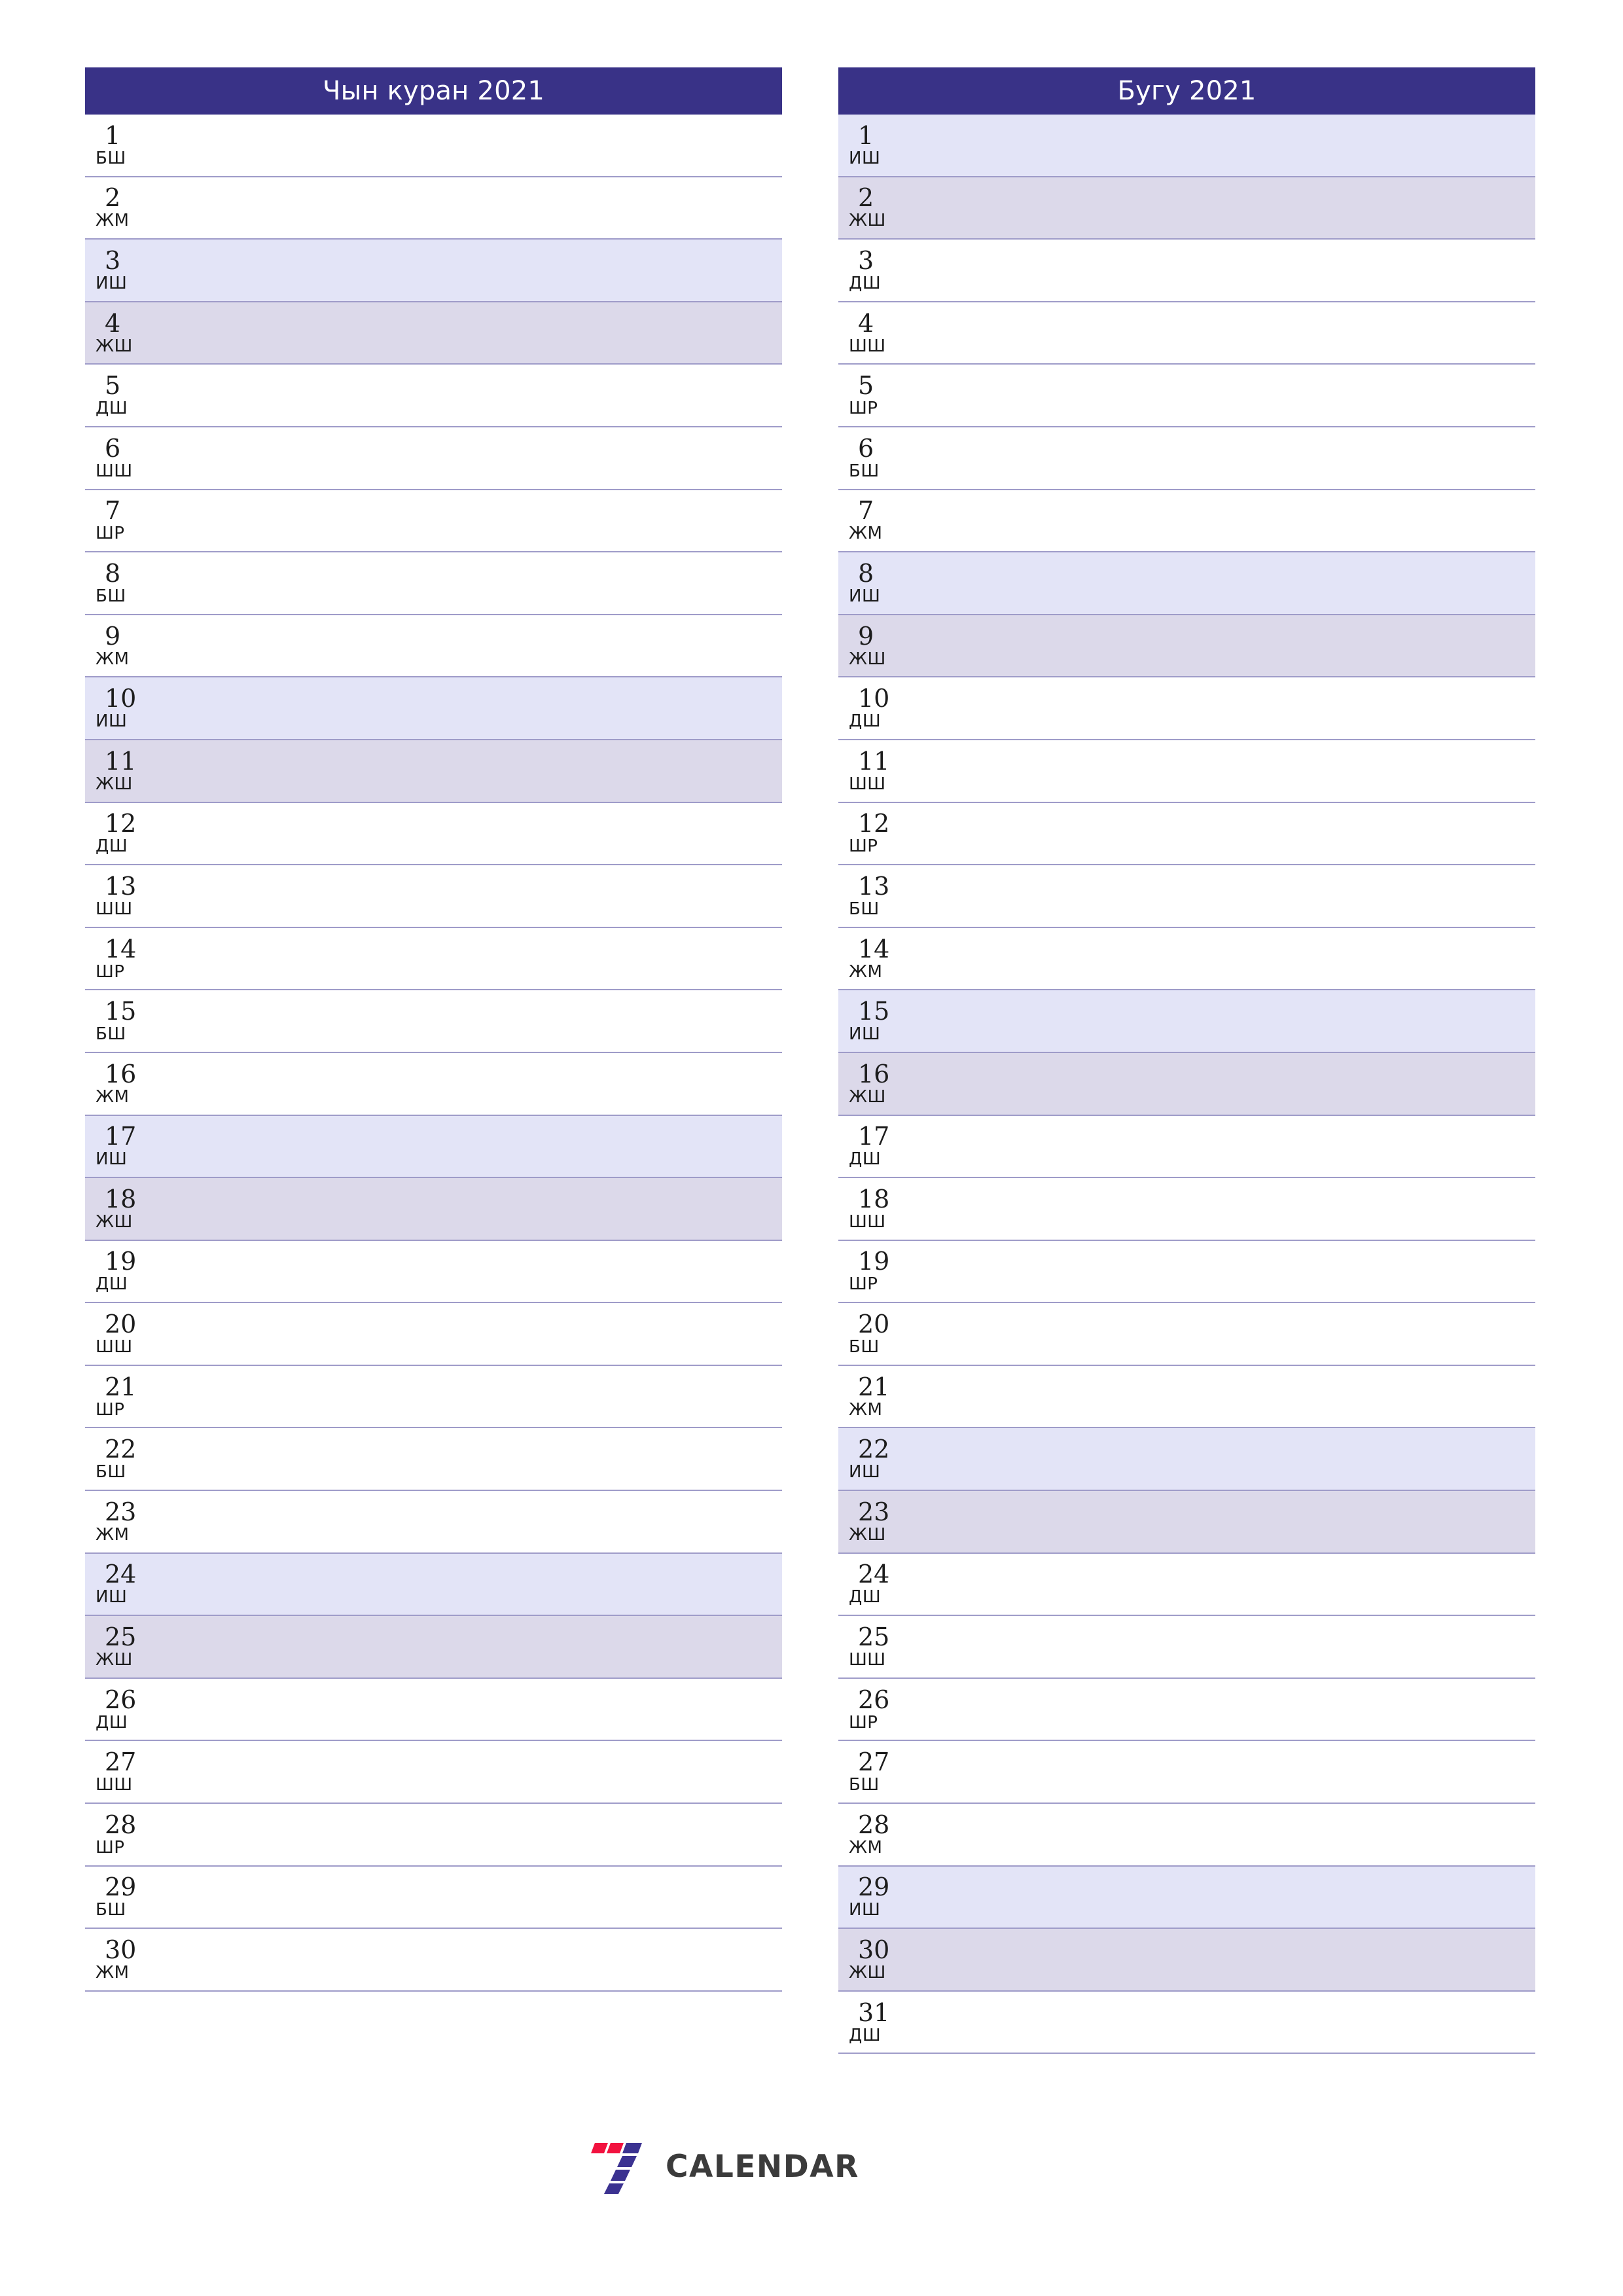 This screenshot has height=2296, width=1623. Describe the element at coordinates (874, 1574) in the screenshot. I see `day-number: 24` at that location.